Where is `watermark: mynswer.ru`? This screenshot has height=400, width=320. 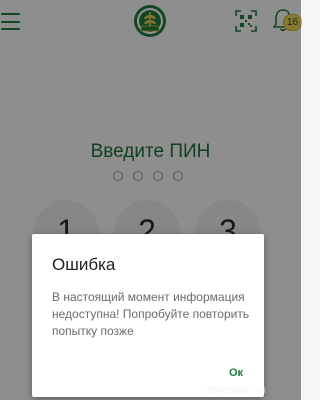
watermark: mynswer.ru is located at coordinates (237, 390).